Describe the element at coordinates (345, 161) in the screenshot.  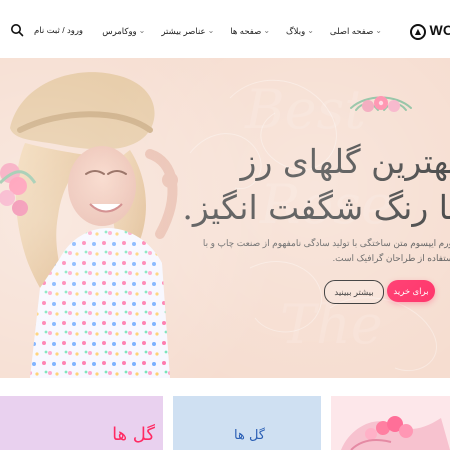
I see `hero-title-line-1: بهترین گلهای رز` at that location.